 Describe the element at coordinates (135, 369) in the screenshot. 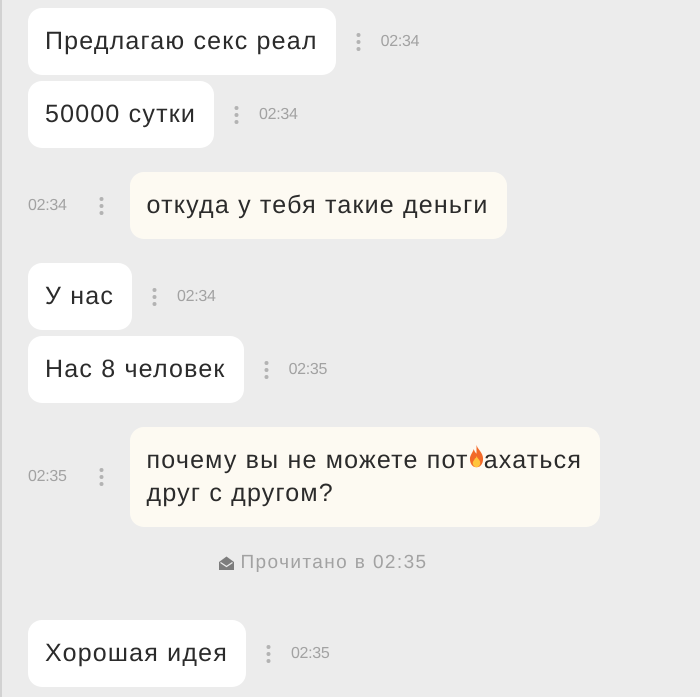

I see `message-text: Нас 8 человек` at that location.